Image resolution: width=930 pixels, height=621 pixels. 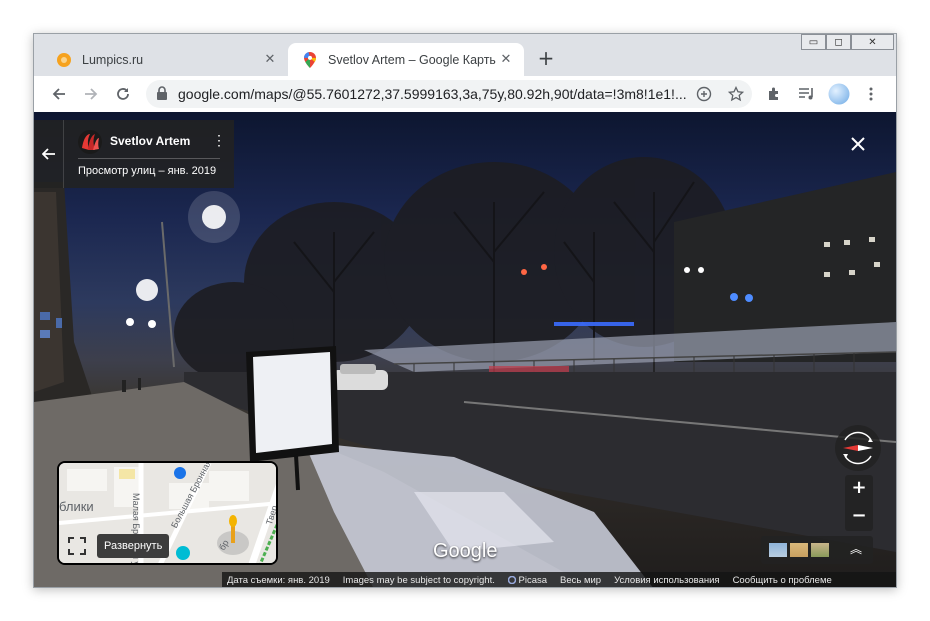 I want to click on picasa-icon, so click(x=512, y=580).